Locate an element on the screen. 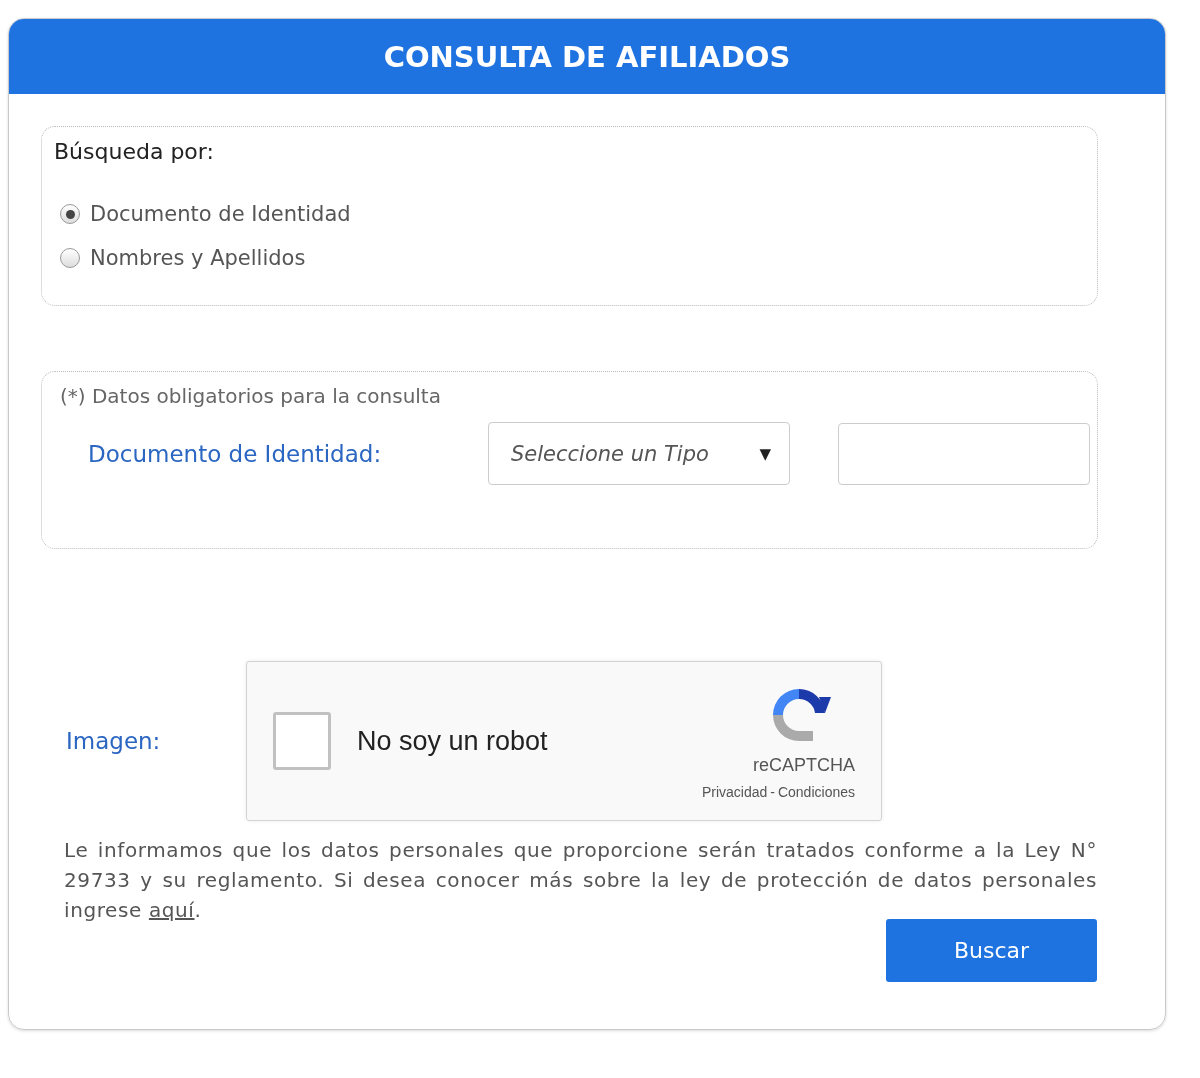 This screenshot has height=1078, width=1200. caret-icon: ▼ is located at coordinates (765, 453).